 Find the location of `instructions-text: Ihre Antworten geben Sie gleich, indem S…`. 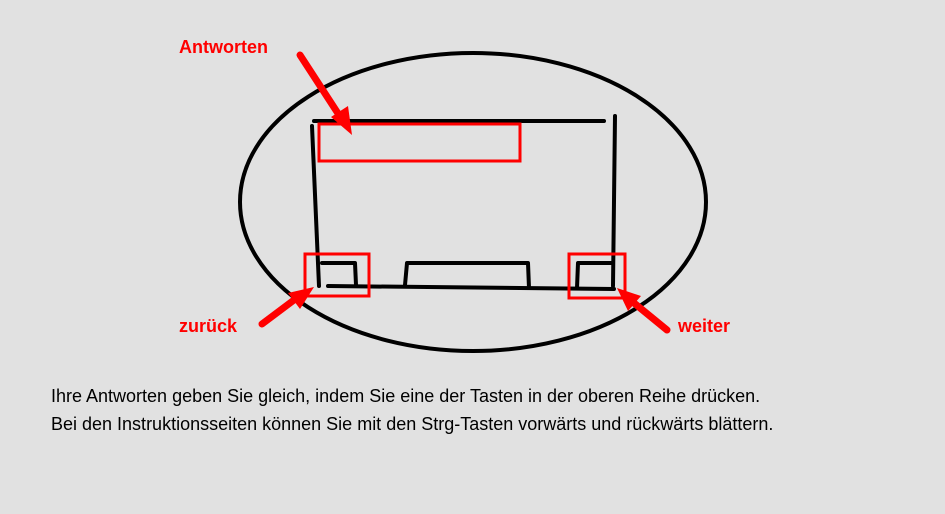

instructions-text: Ihre Antworten geben Sie gleich, indem S… is located at coordinates (491, 414).